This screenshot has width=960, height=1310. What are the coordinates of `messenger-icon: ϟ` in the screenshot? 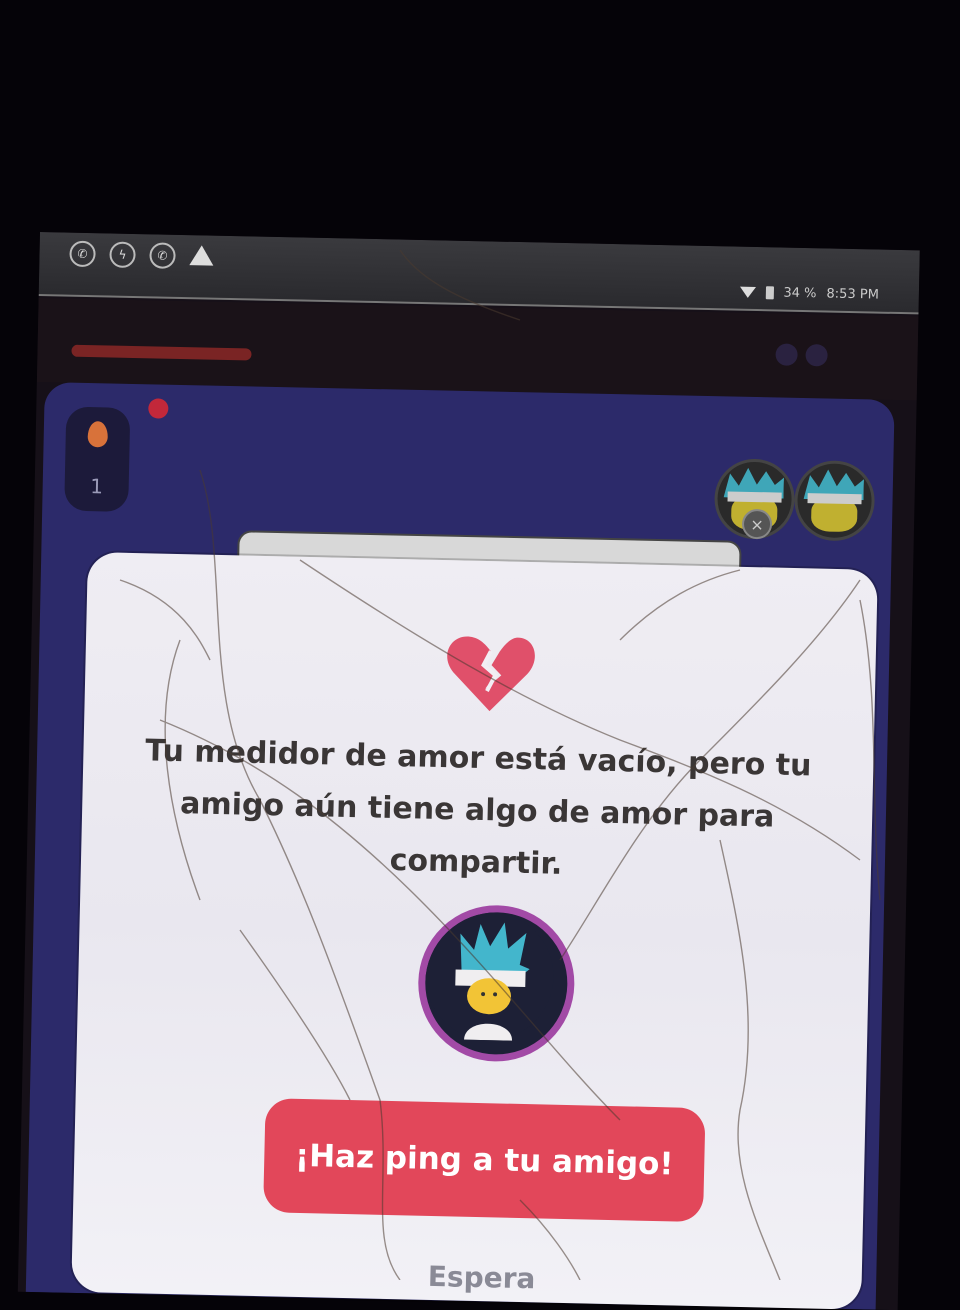 It's located at (122, 255).